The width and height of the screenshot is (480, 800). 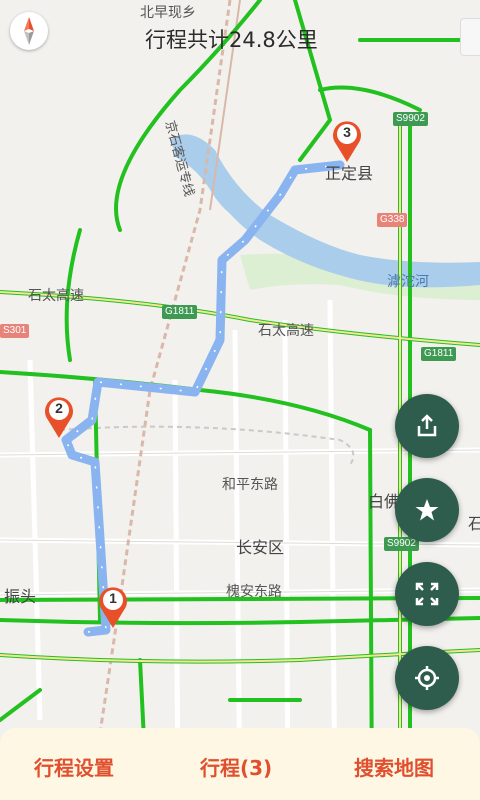 I want to click on star-icon, so click(x=427, y=510).